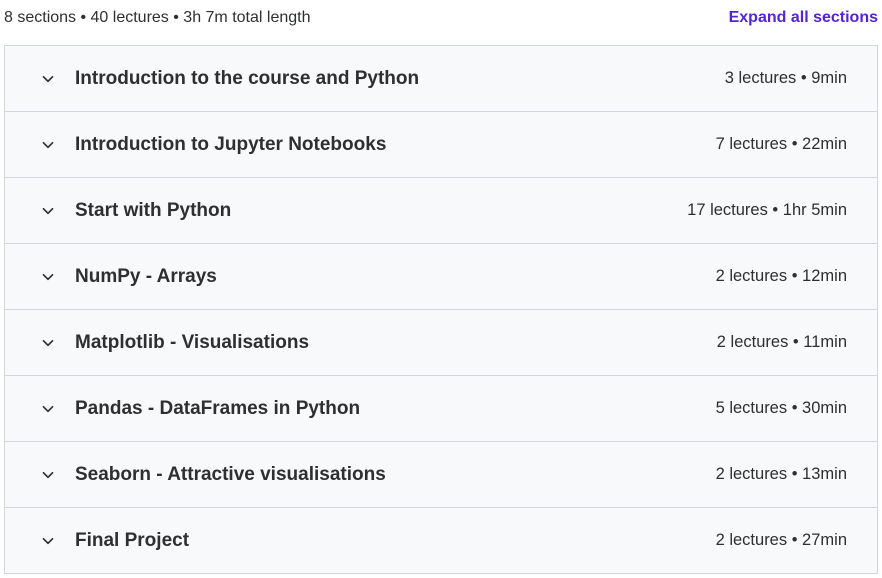 The image size is (882, 578). I want to click on section-meta: 17 lectures • 1hr 5min, so click(767, 210).